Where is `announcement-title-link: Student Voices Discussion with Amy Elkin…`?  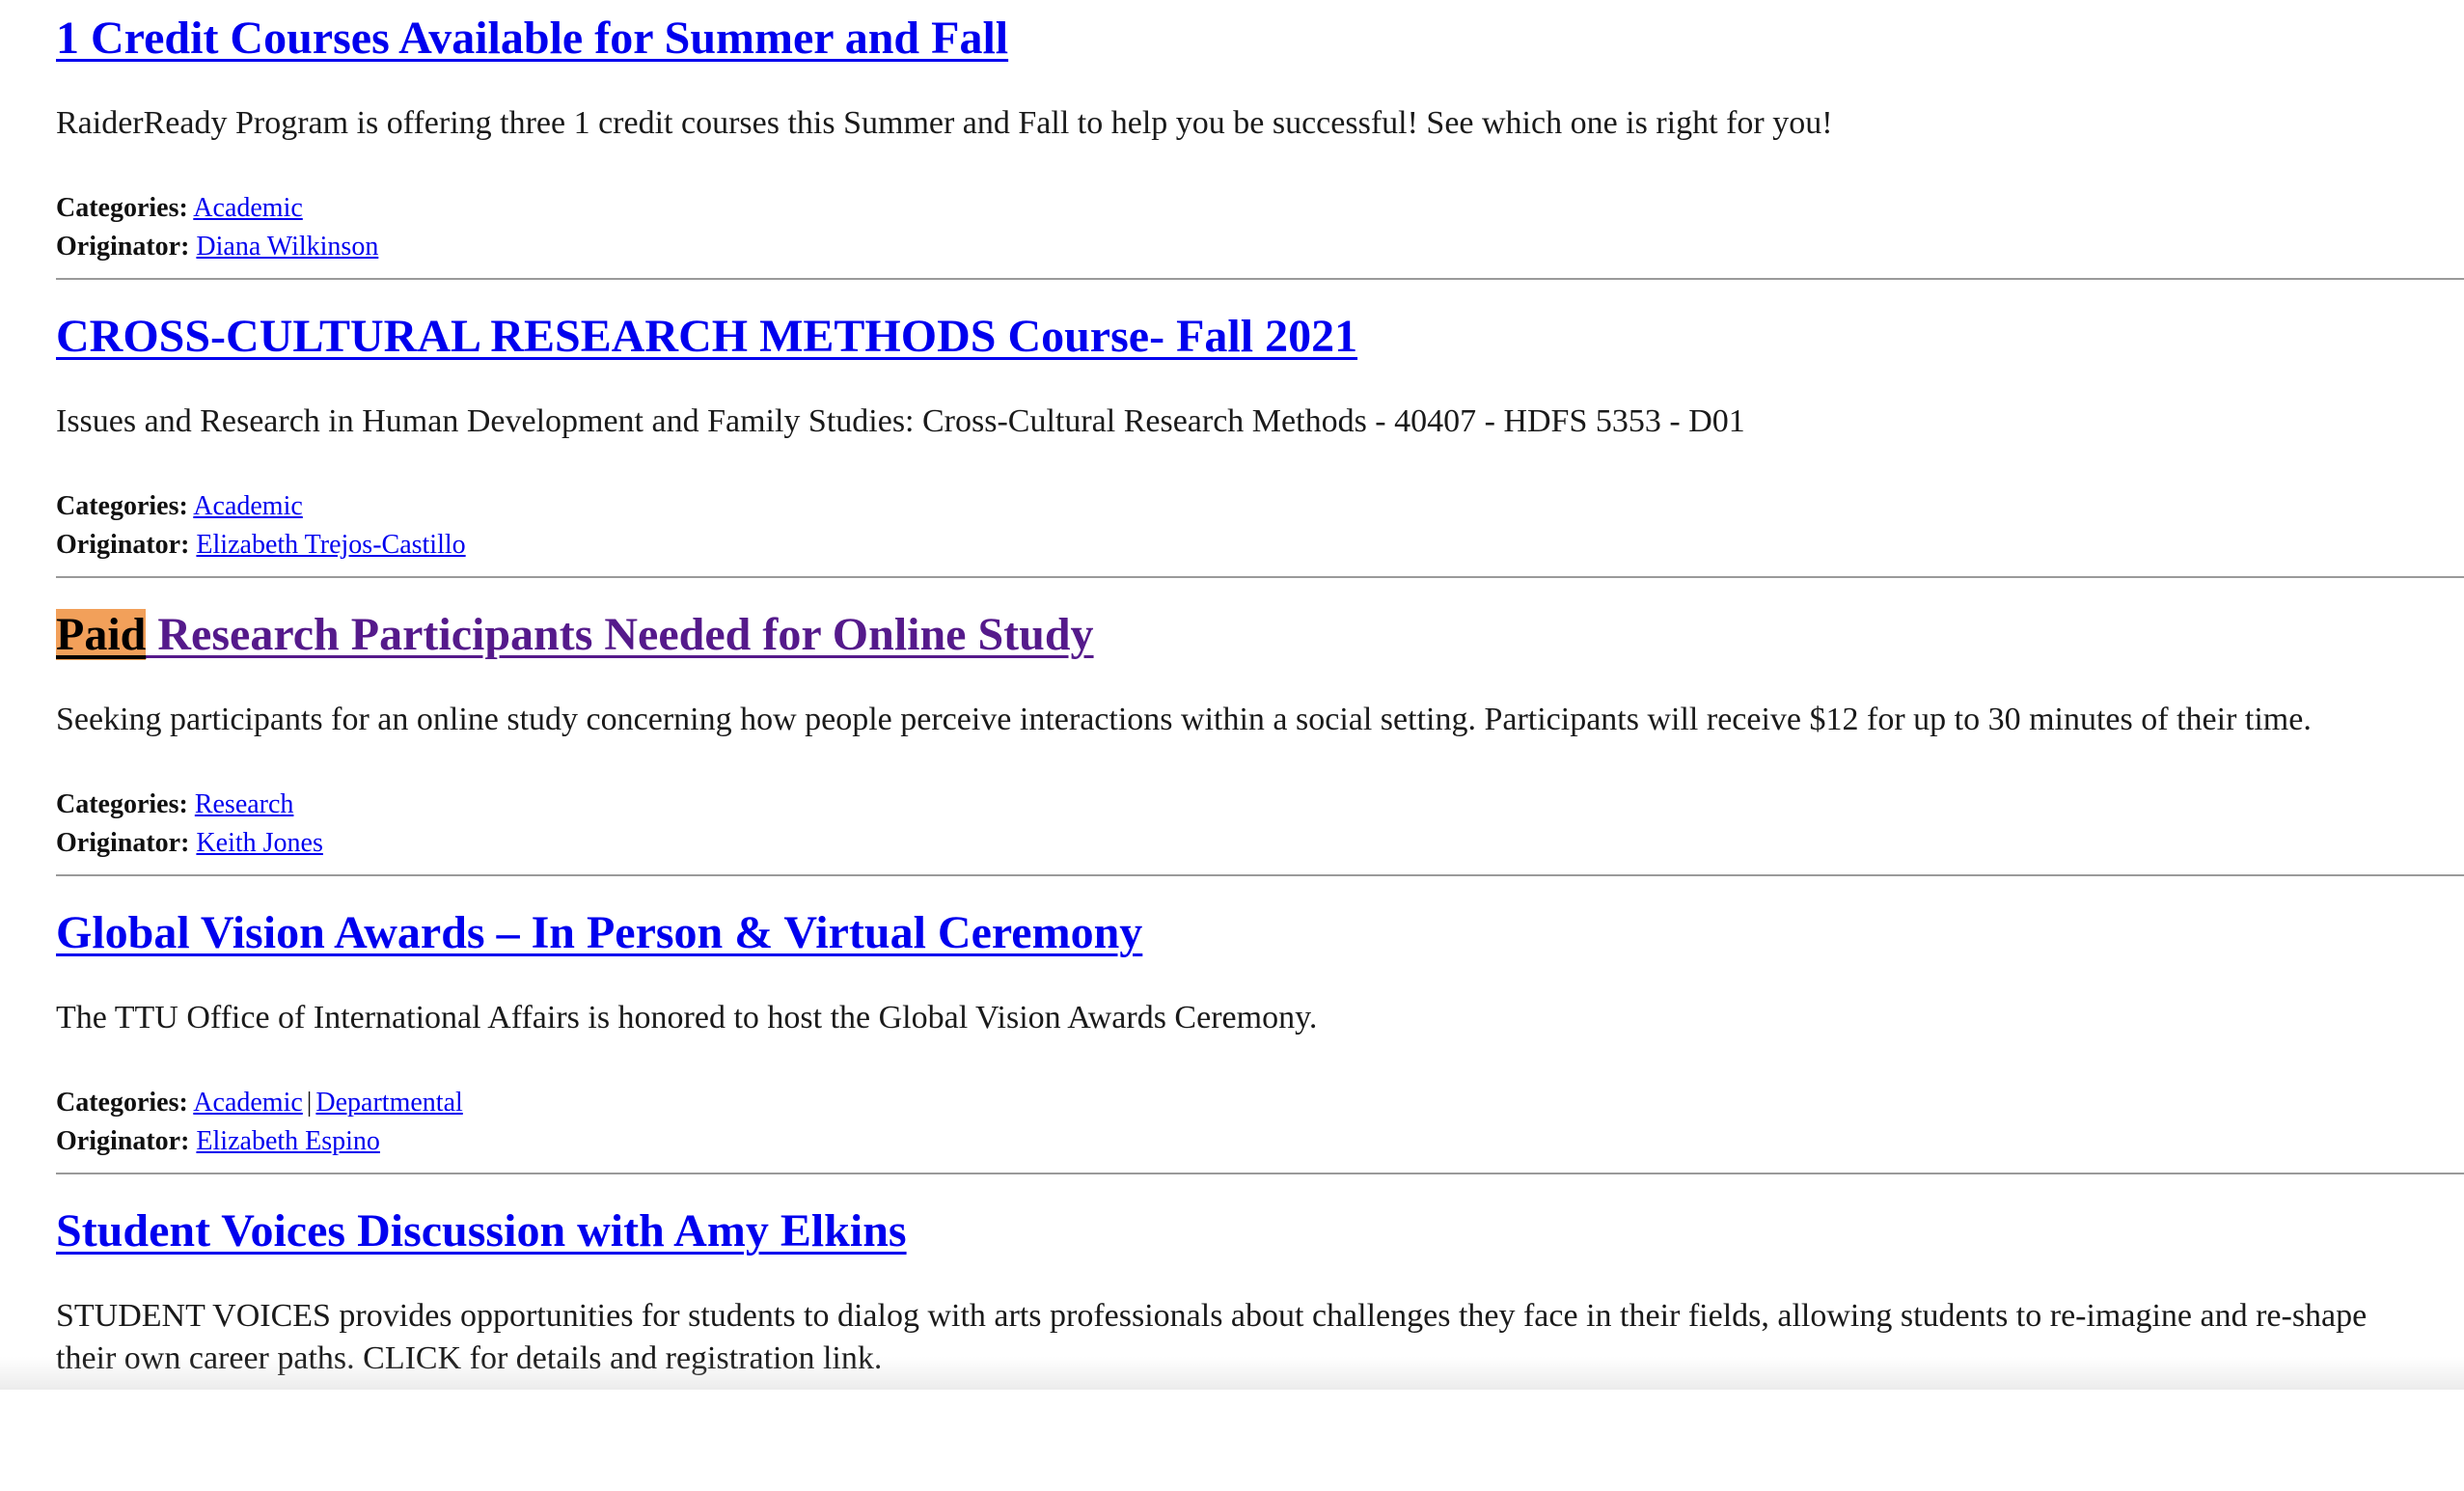 announcement-title-link: Student Voices Discussion with Amy Elkin… is located at coordinates (481, 1230).